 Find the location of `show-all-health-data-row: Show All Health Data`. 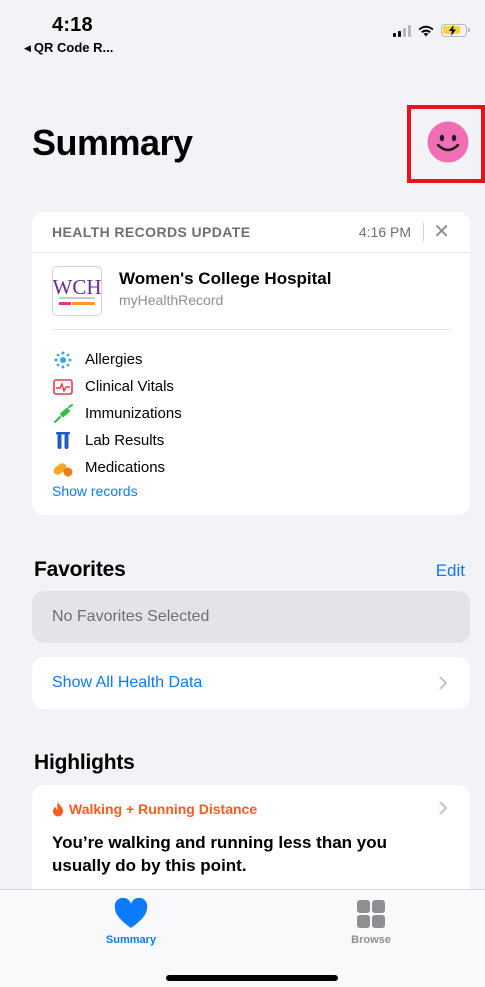

show-all-health-data-row: Show All Health Data is located at coordinates (251, 683).